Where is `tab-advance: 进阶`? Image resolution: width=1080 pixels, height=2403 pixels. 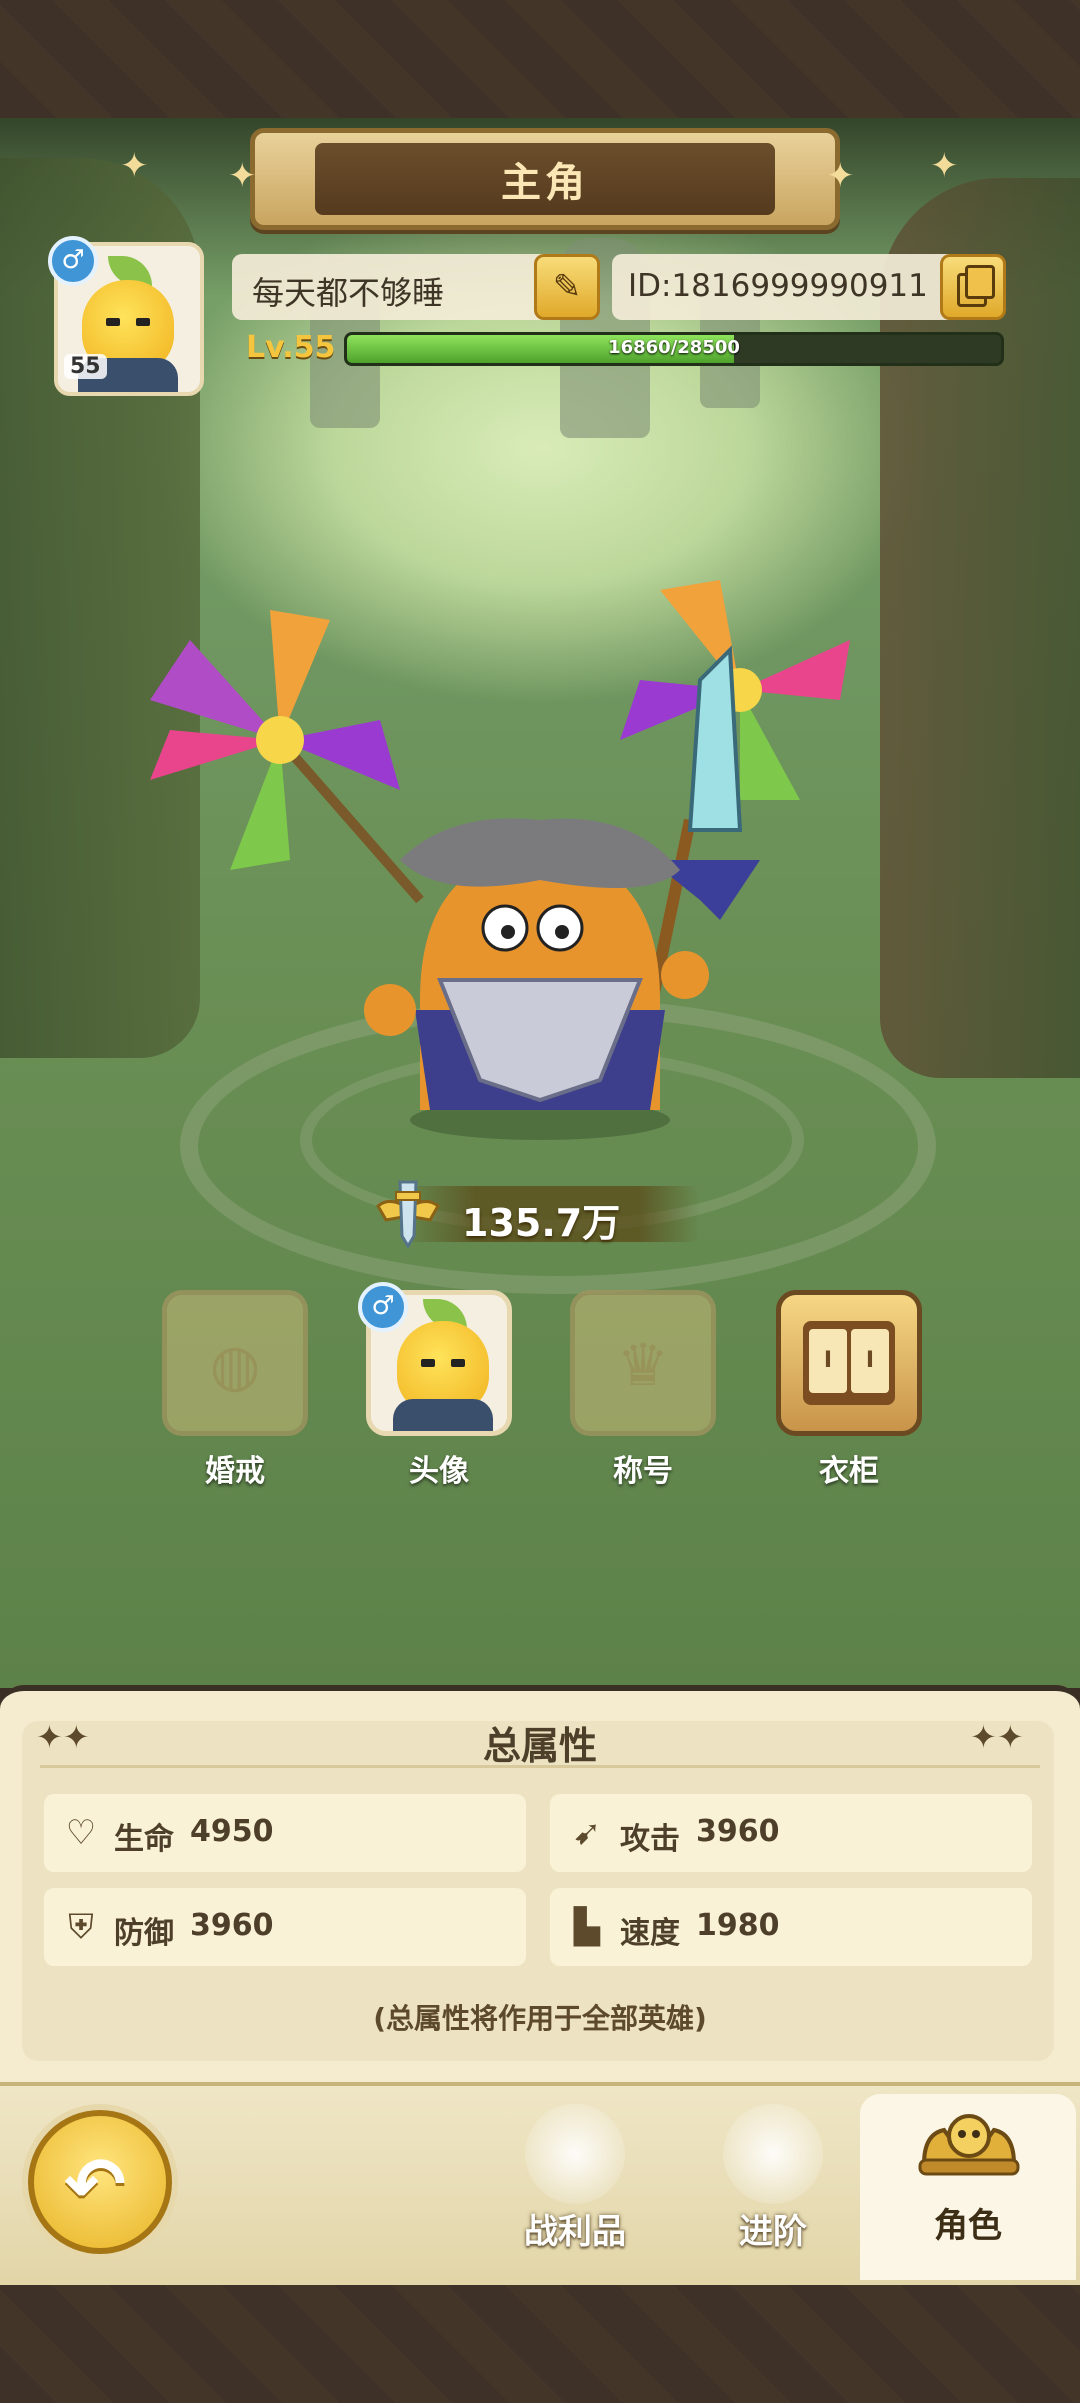 tab-advance: 进阶 is located at coordinates (773, 2187).